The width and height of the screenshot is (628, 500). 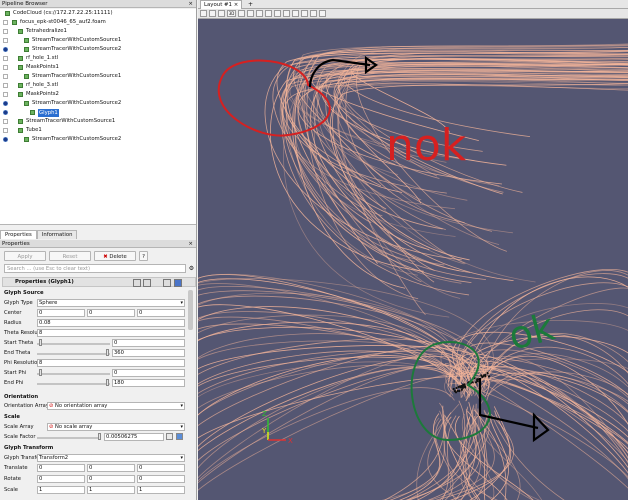 What do you see at coordinates (231, 13) in the screenshot?
I see `toggle-3d-button: 3D` at bounding box center [231, 13].